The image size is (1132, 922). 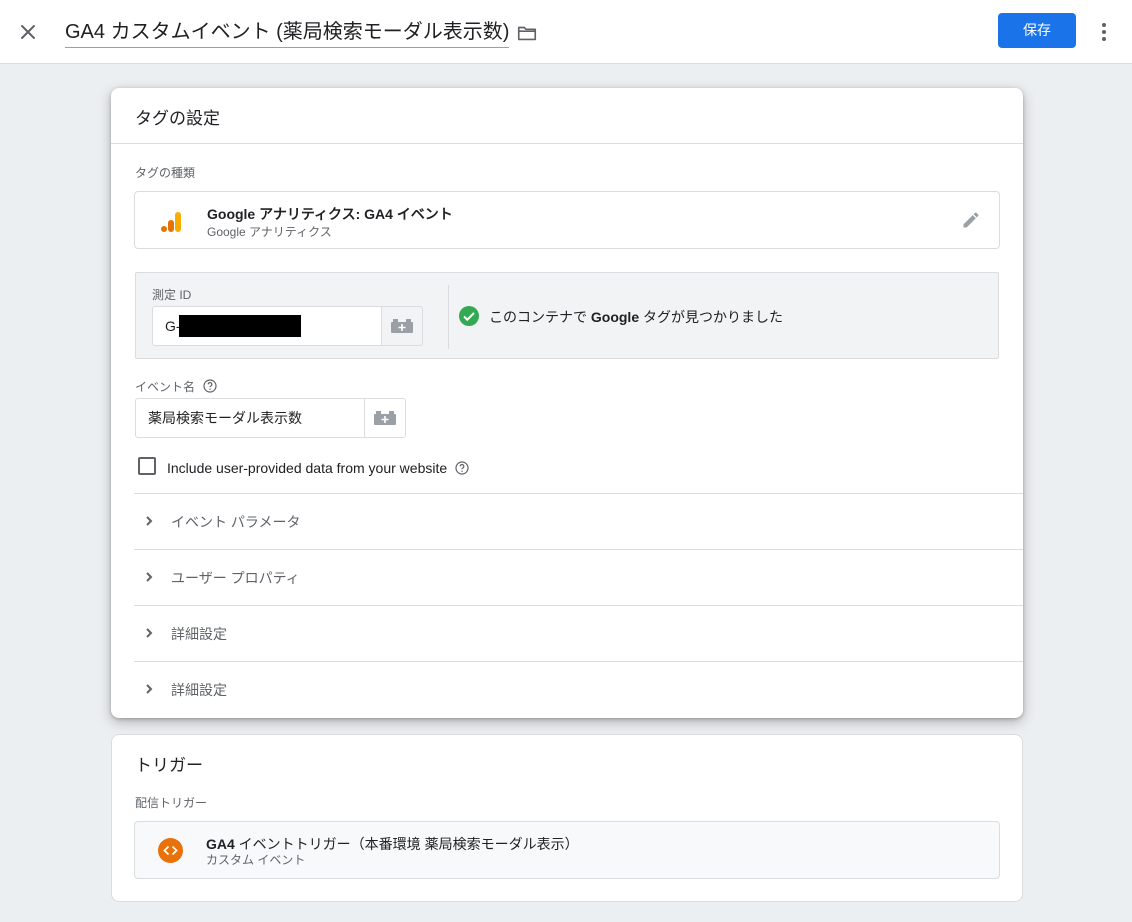 I want to click on panel-divider, so click(x=448, y=317).